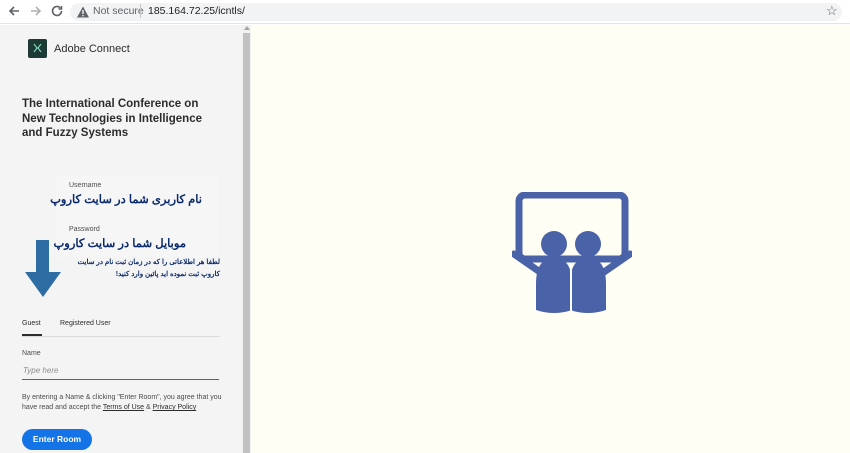 Image resolution: width=850 pixels, height=453 pixels. I want to click on back-icon, so click(14, 12).